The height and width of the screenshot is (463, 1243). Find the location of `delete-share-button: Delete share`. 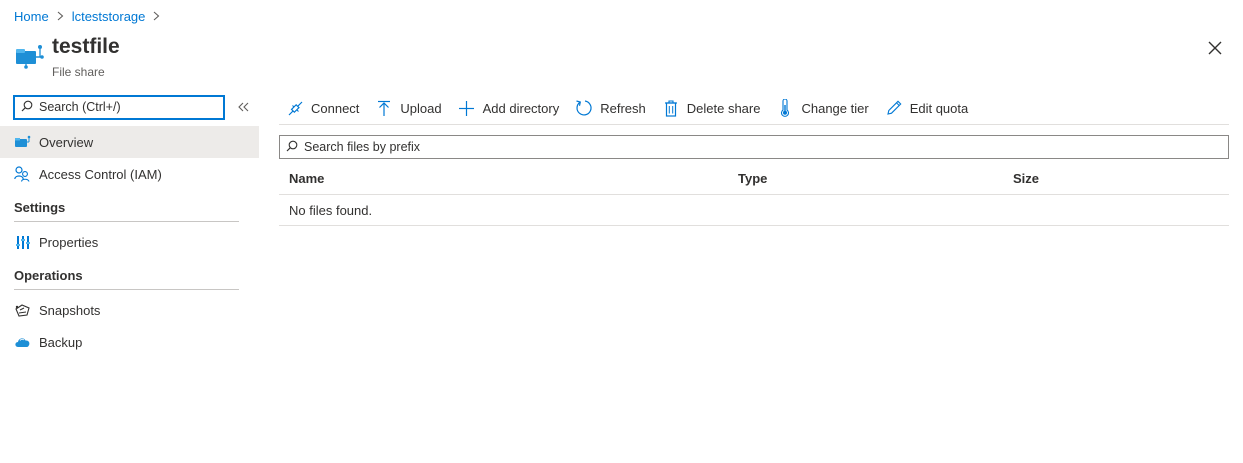

delete-share-button: Delete share is located at coordinates (711, 108).